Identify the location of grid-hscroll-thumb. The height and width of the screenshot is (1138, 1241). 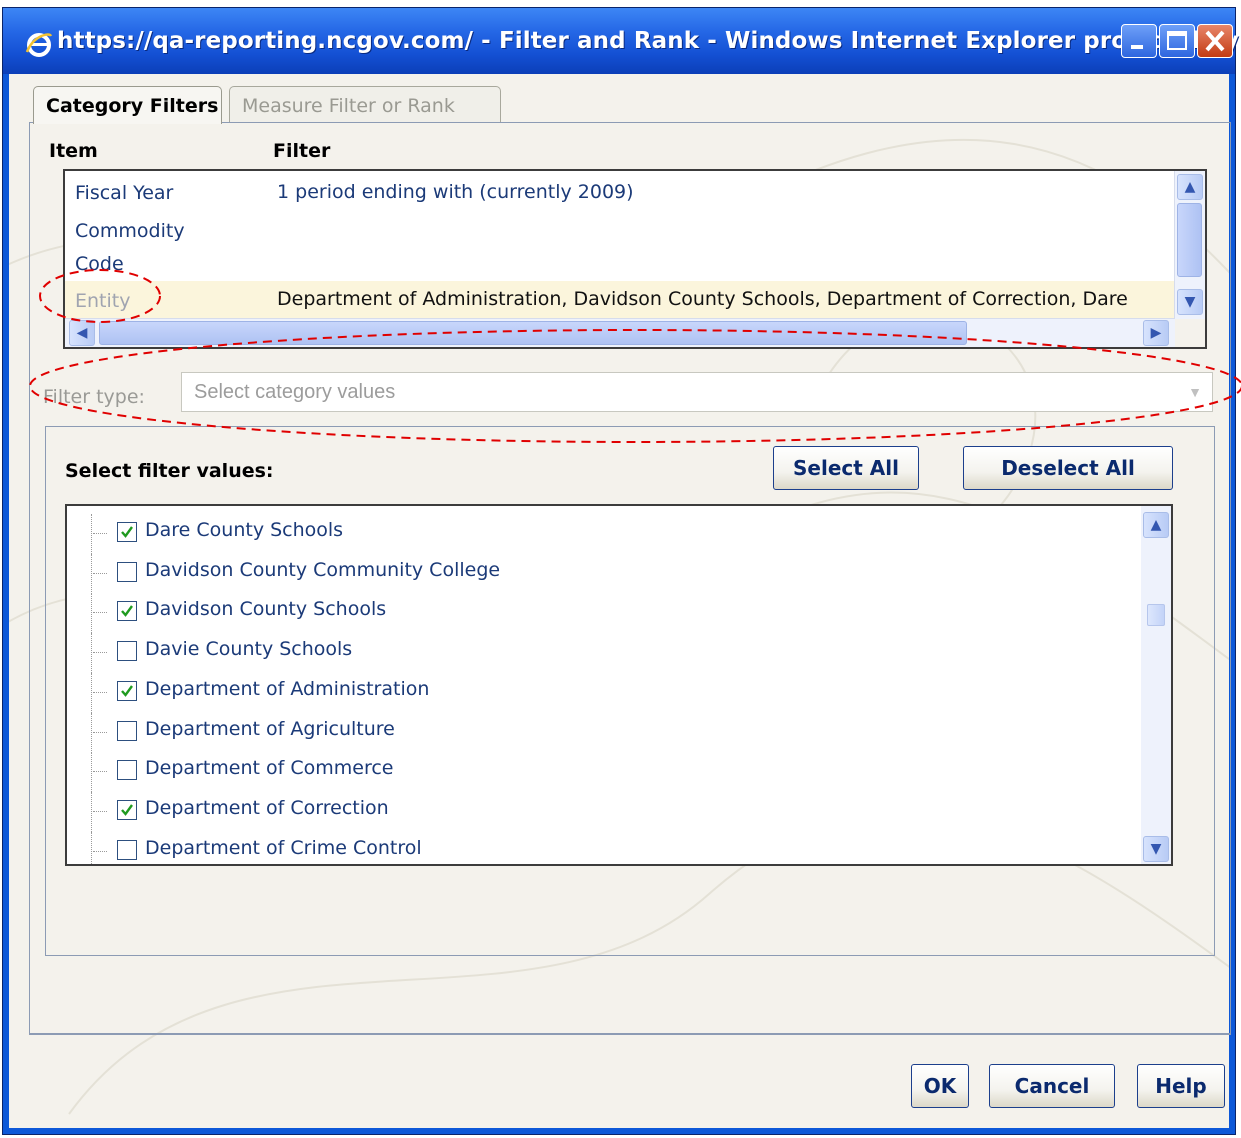
(533, 333).